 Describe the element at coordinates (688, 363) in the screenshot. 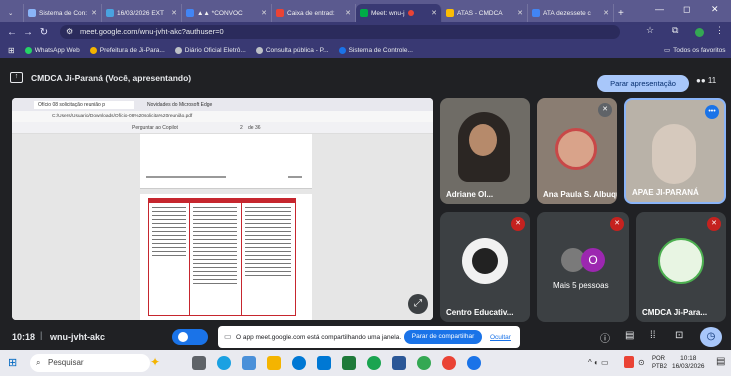

I see `system-clock: 10:18 16/03/2026` at that location.